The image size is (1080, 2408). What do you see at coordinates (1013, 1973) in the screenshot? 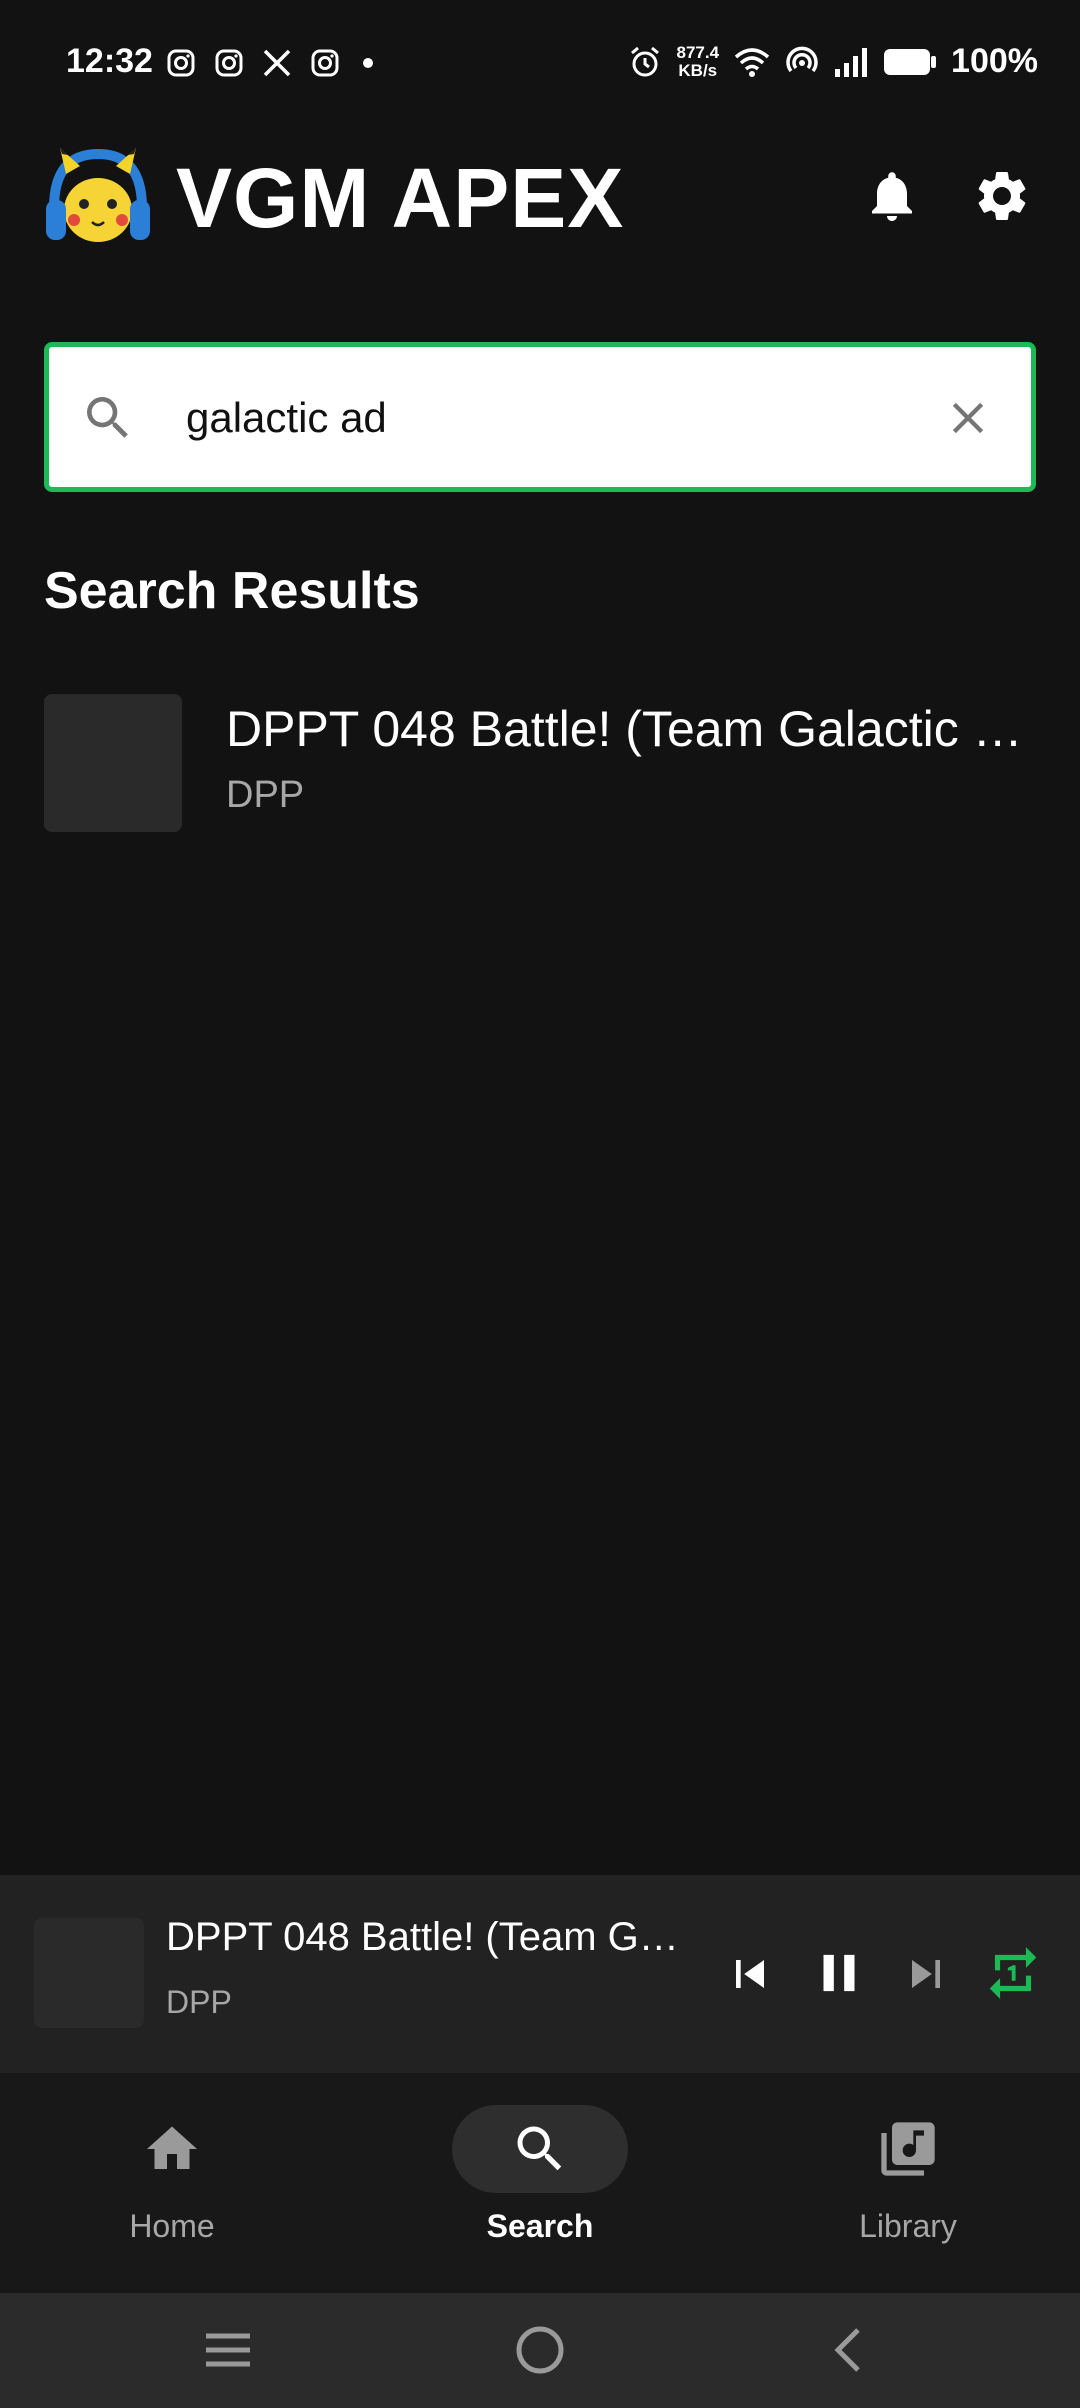
I see `repeat-one-icon` at bounding box center [1013, 1973].